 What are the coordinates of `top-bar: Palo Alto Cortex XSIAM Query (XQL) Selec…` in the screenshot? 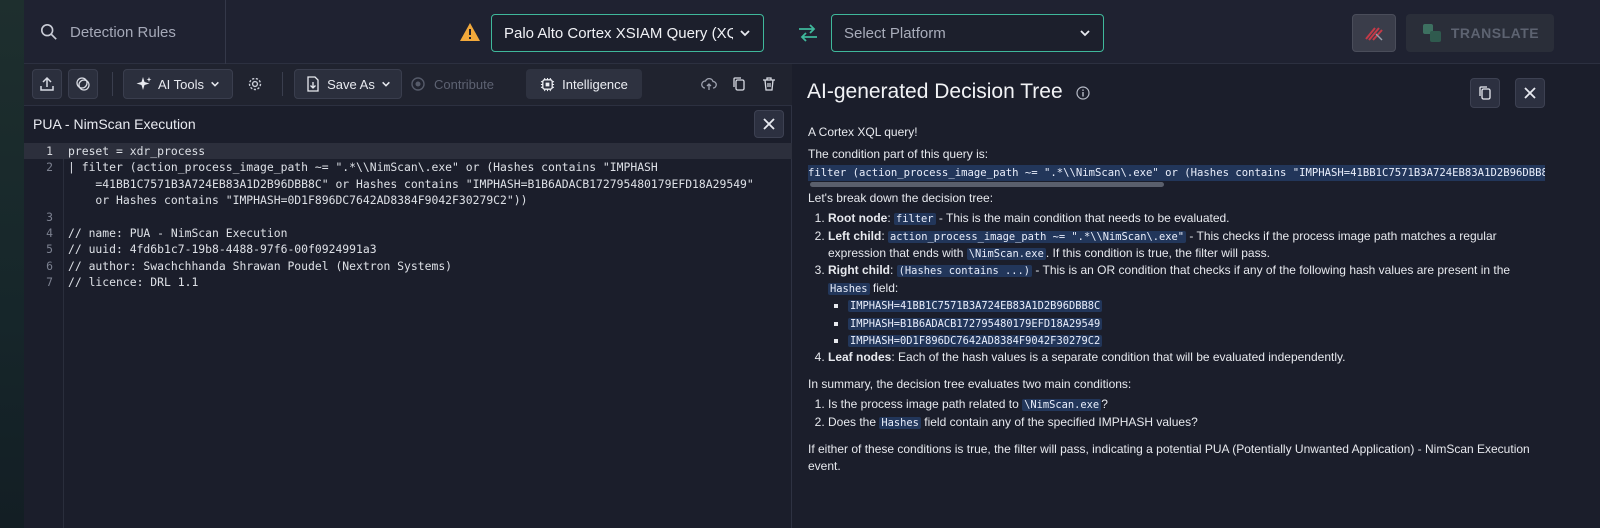 It's located at (812, 32).